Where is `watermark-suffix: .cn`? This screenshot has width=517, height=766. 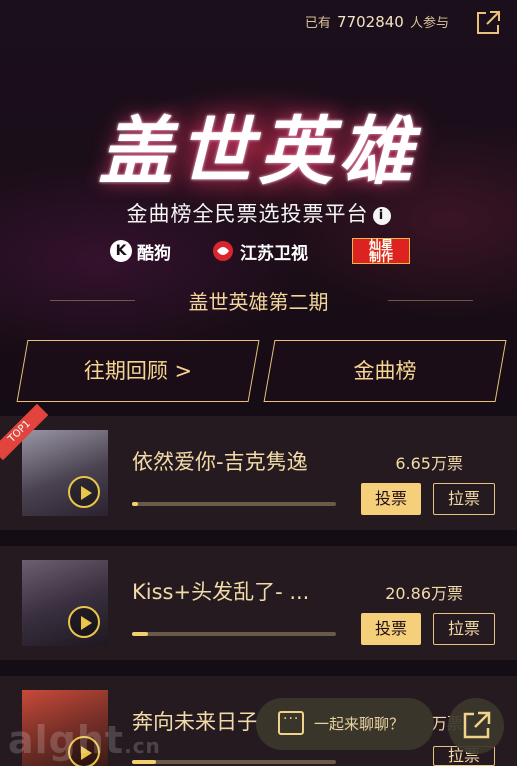 watermark-suffix: .cn is located at coordinates (142, 746).